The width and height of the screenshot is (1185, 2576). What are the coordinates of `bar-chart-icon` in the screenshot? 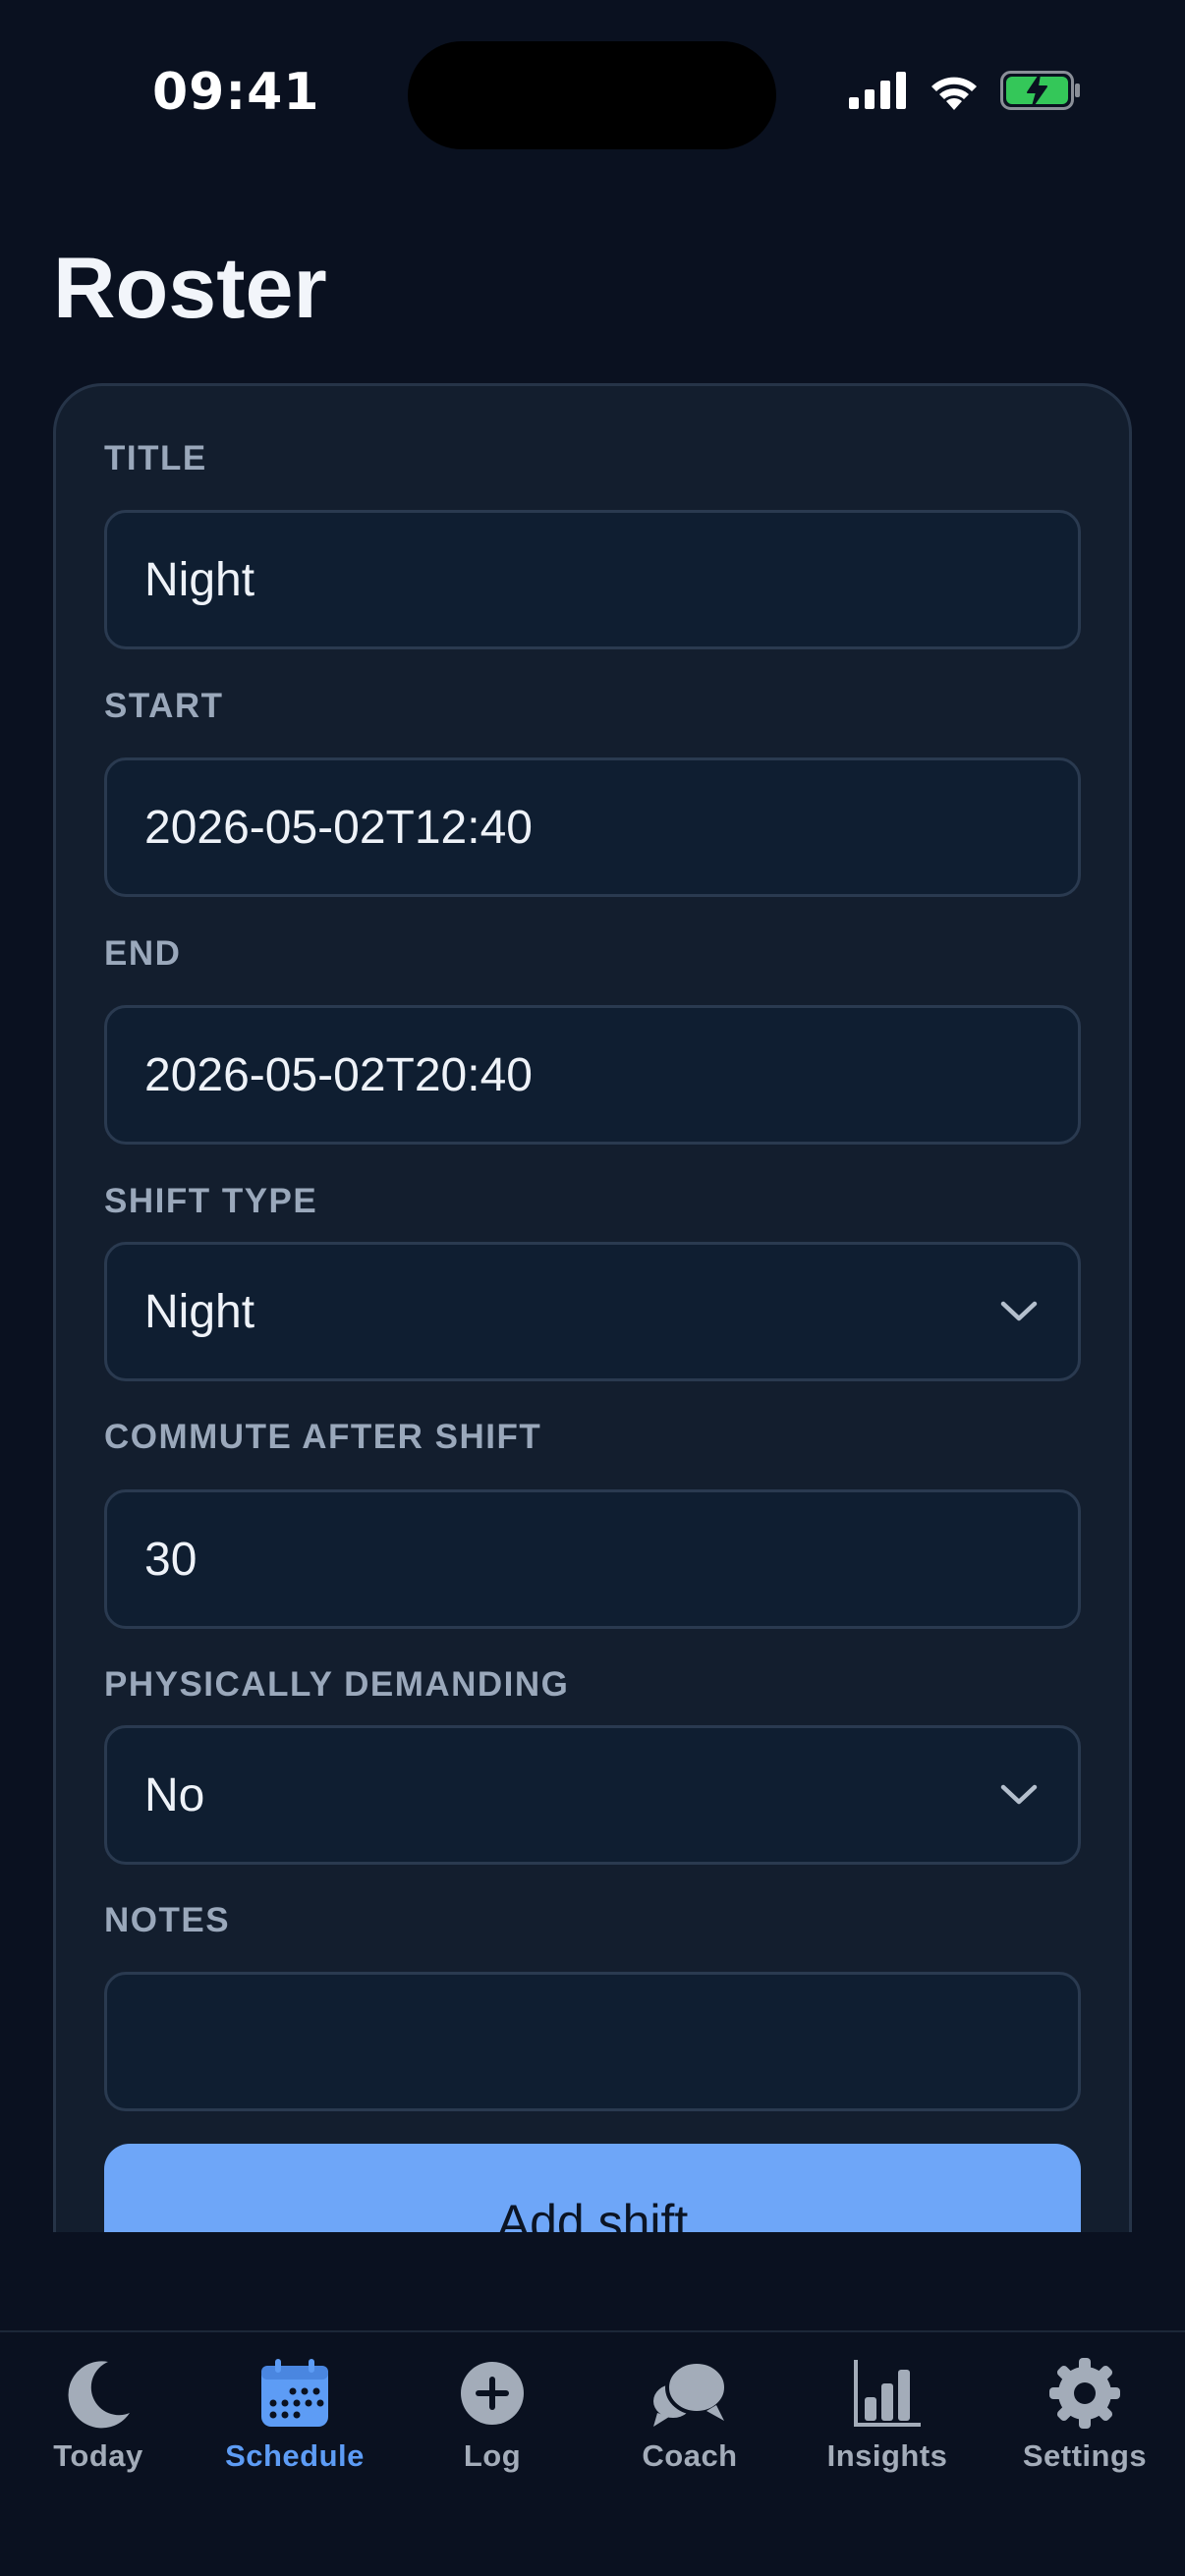 It's located at (888, 2393).